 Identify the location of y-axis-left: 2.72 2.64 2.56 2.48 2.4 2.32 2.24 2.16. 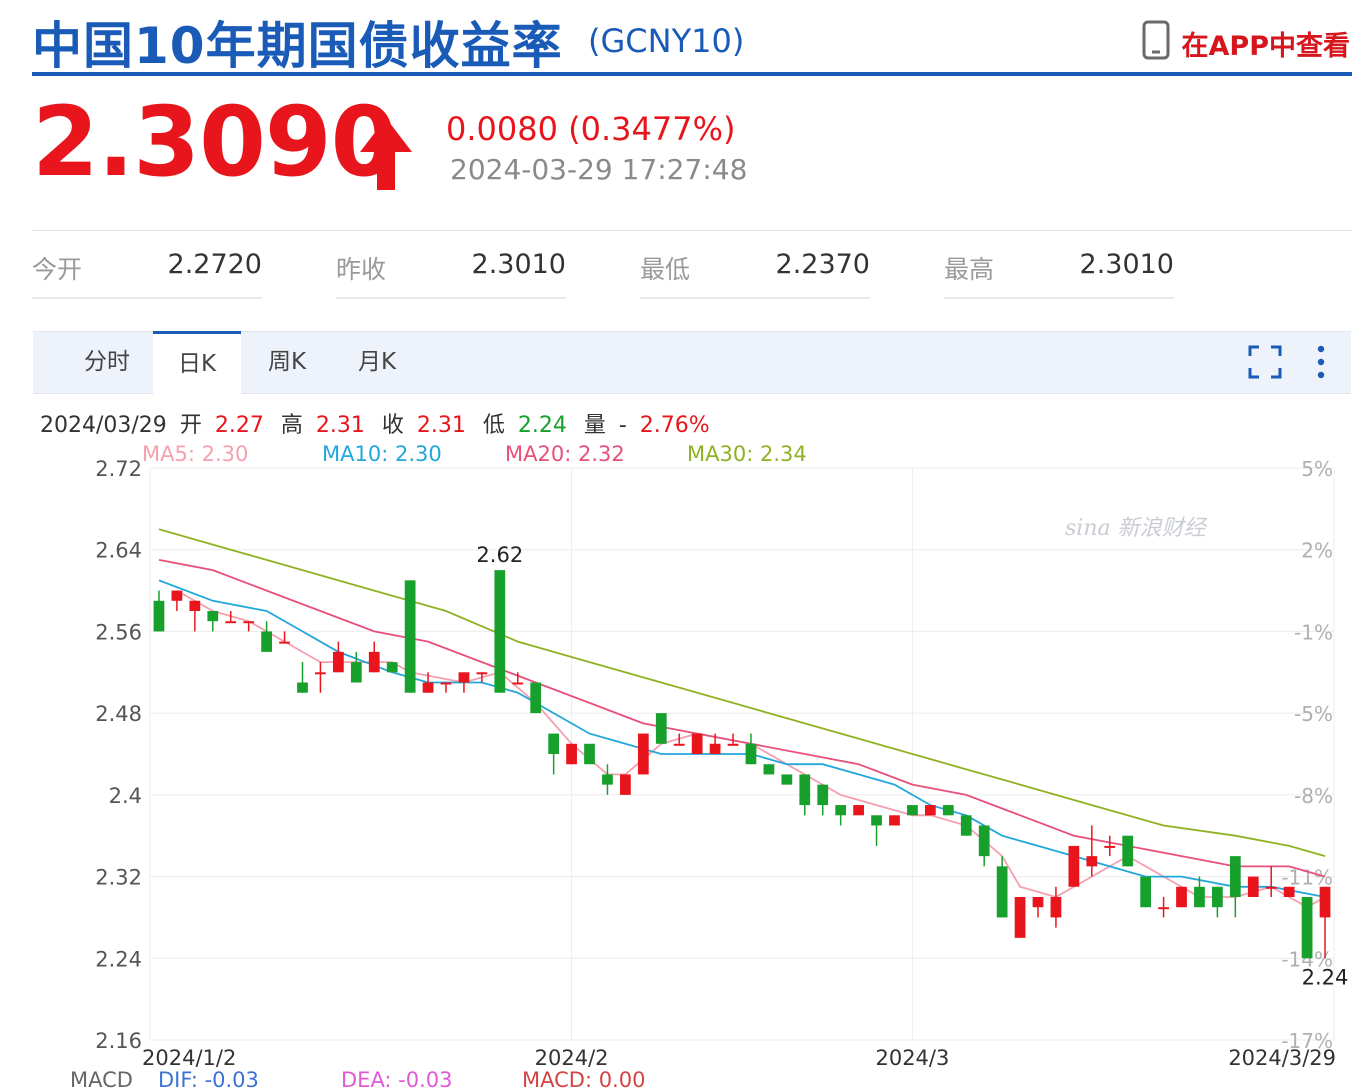
(118, 755).